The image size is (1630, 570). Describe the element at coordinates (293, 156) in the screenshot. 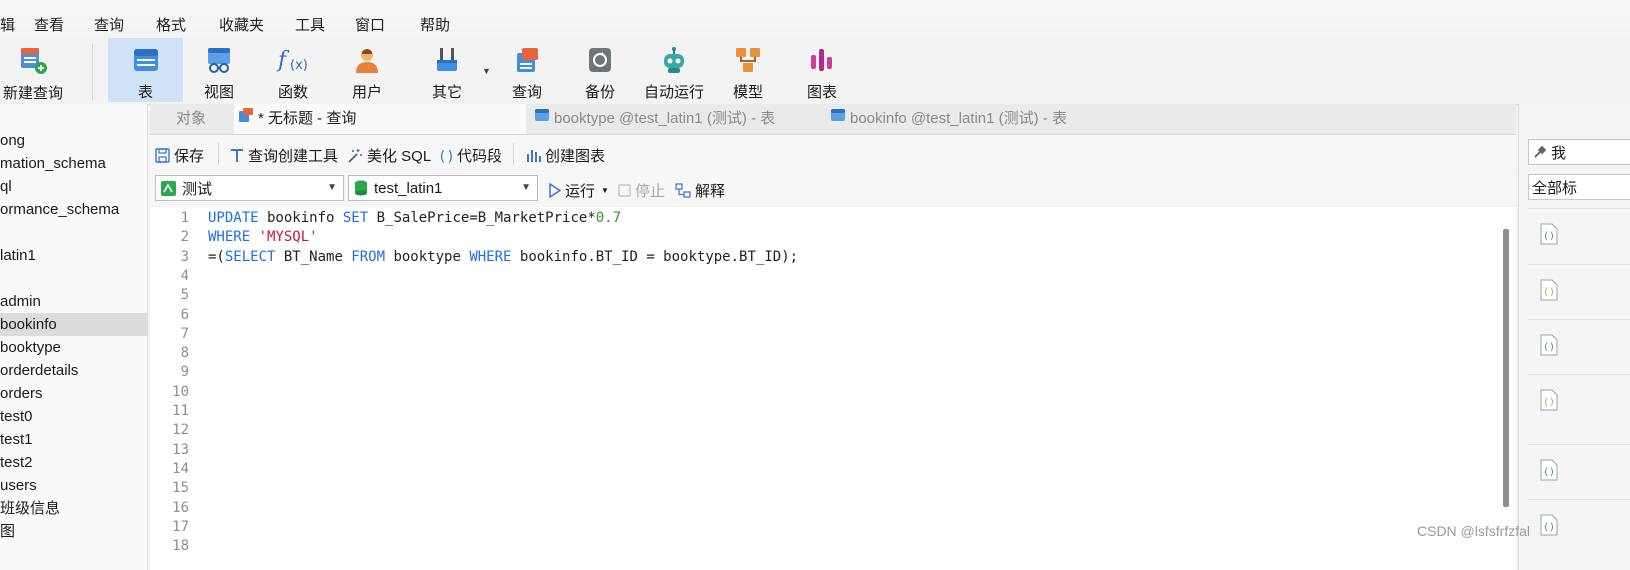

I see `query-builder-label: 查询创建工具` at that location.